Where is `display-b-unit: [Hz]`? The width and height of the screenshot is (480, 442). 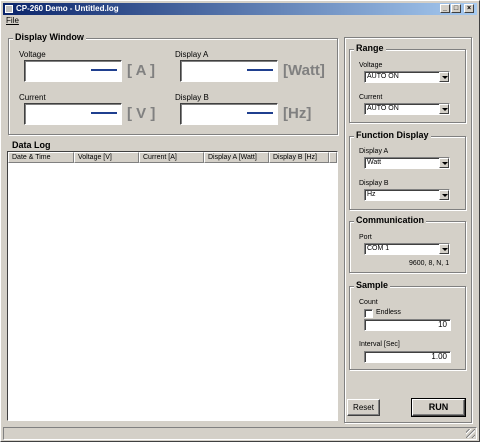
display-b-unit: [Hz] is located at coordinates (297, 113).